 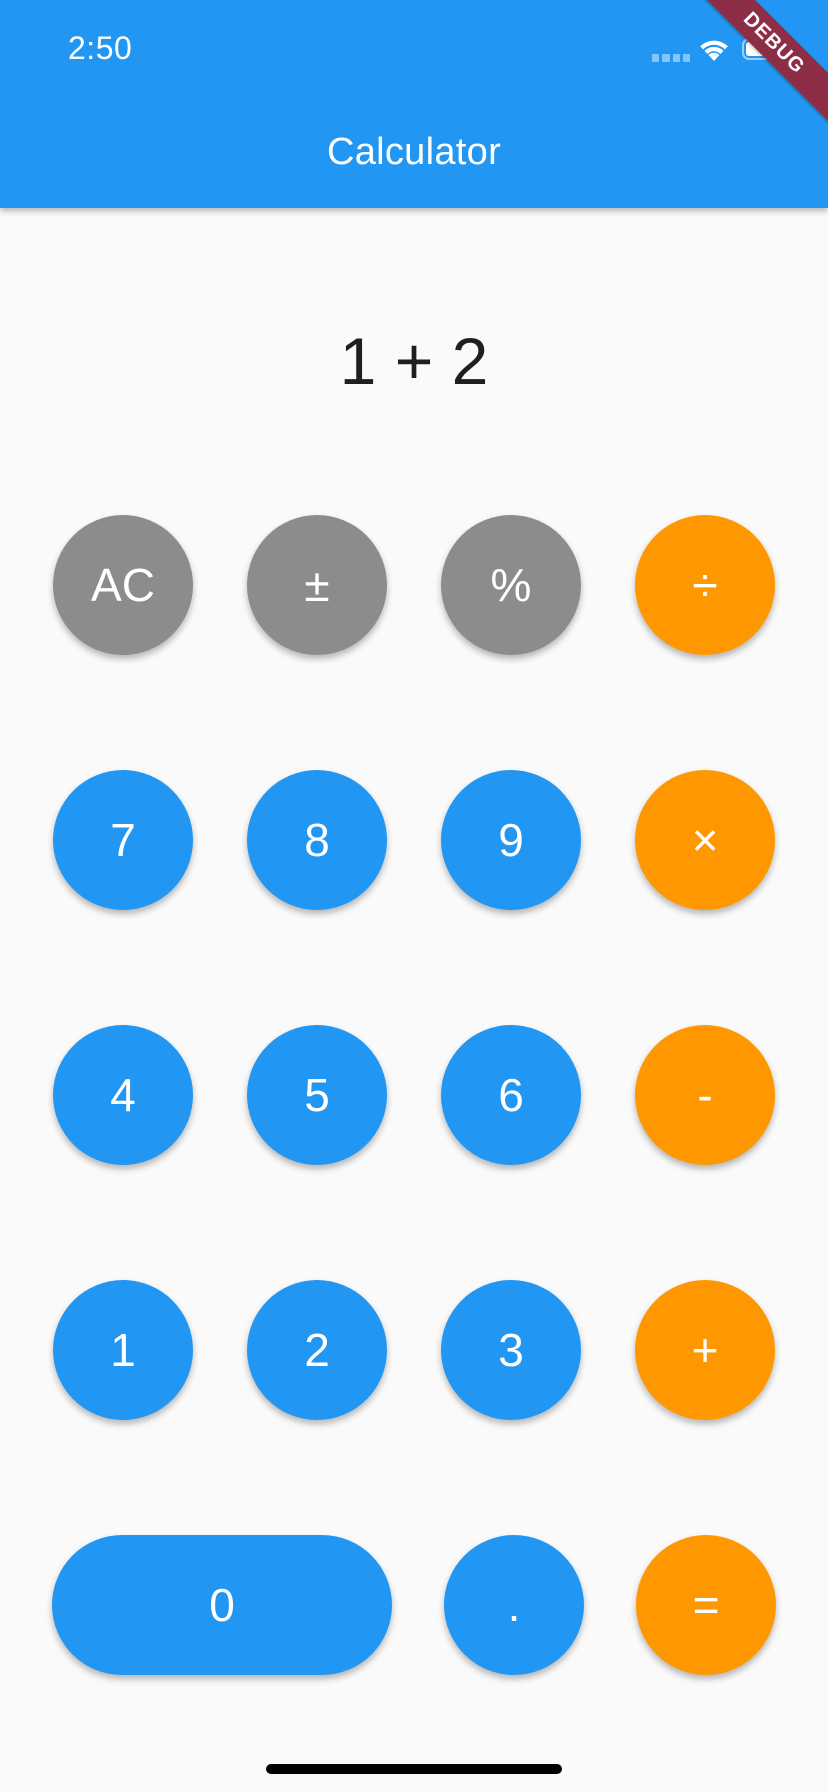 What do you see at coordinates (514, 1605) in the screenshot?
I see `decimal-point-button: .` at bounding box center [514, 1605].